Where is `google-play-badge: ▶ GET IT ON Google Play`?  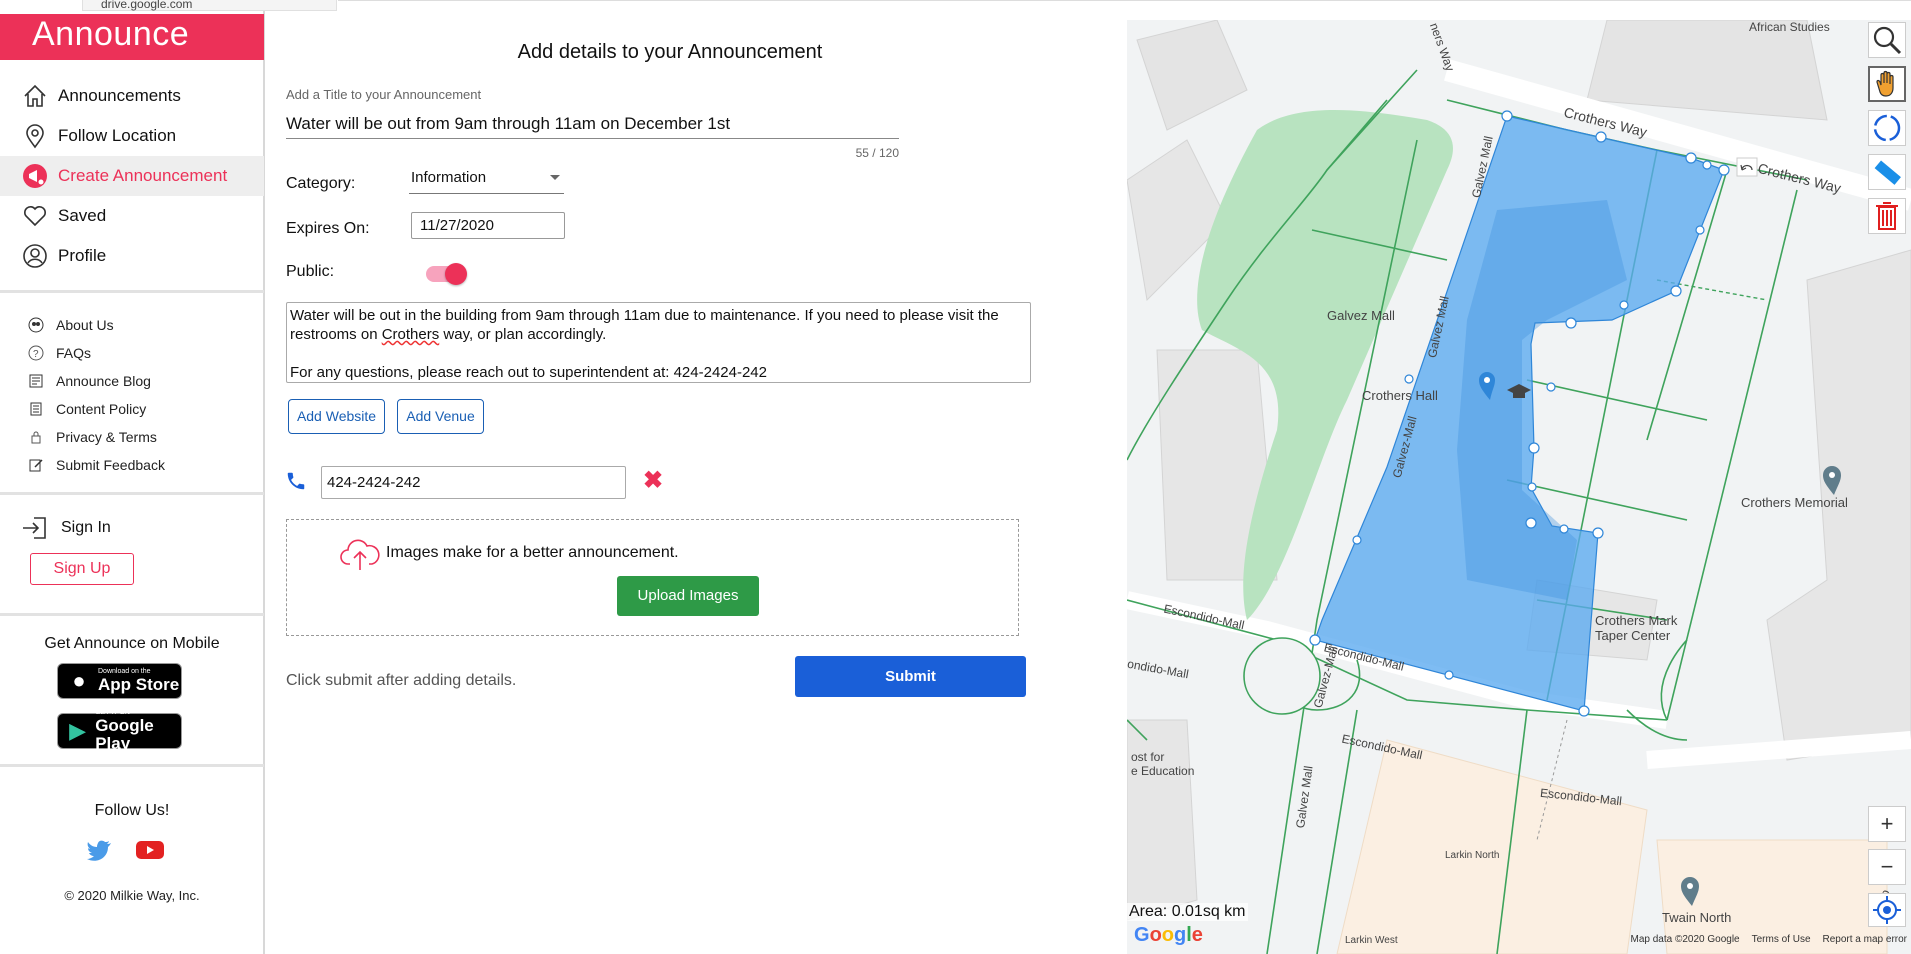 google-play-badge: ▶ GET IT ON Google Play is located at coordinates (119, 731).